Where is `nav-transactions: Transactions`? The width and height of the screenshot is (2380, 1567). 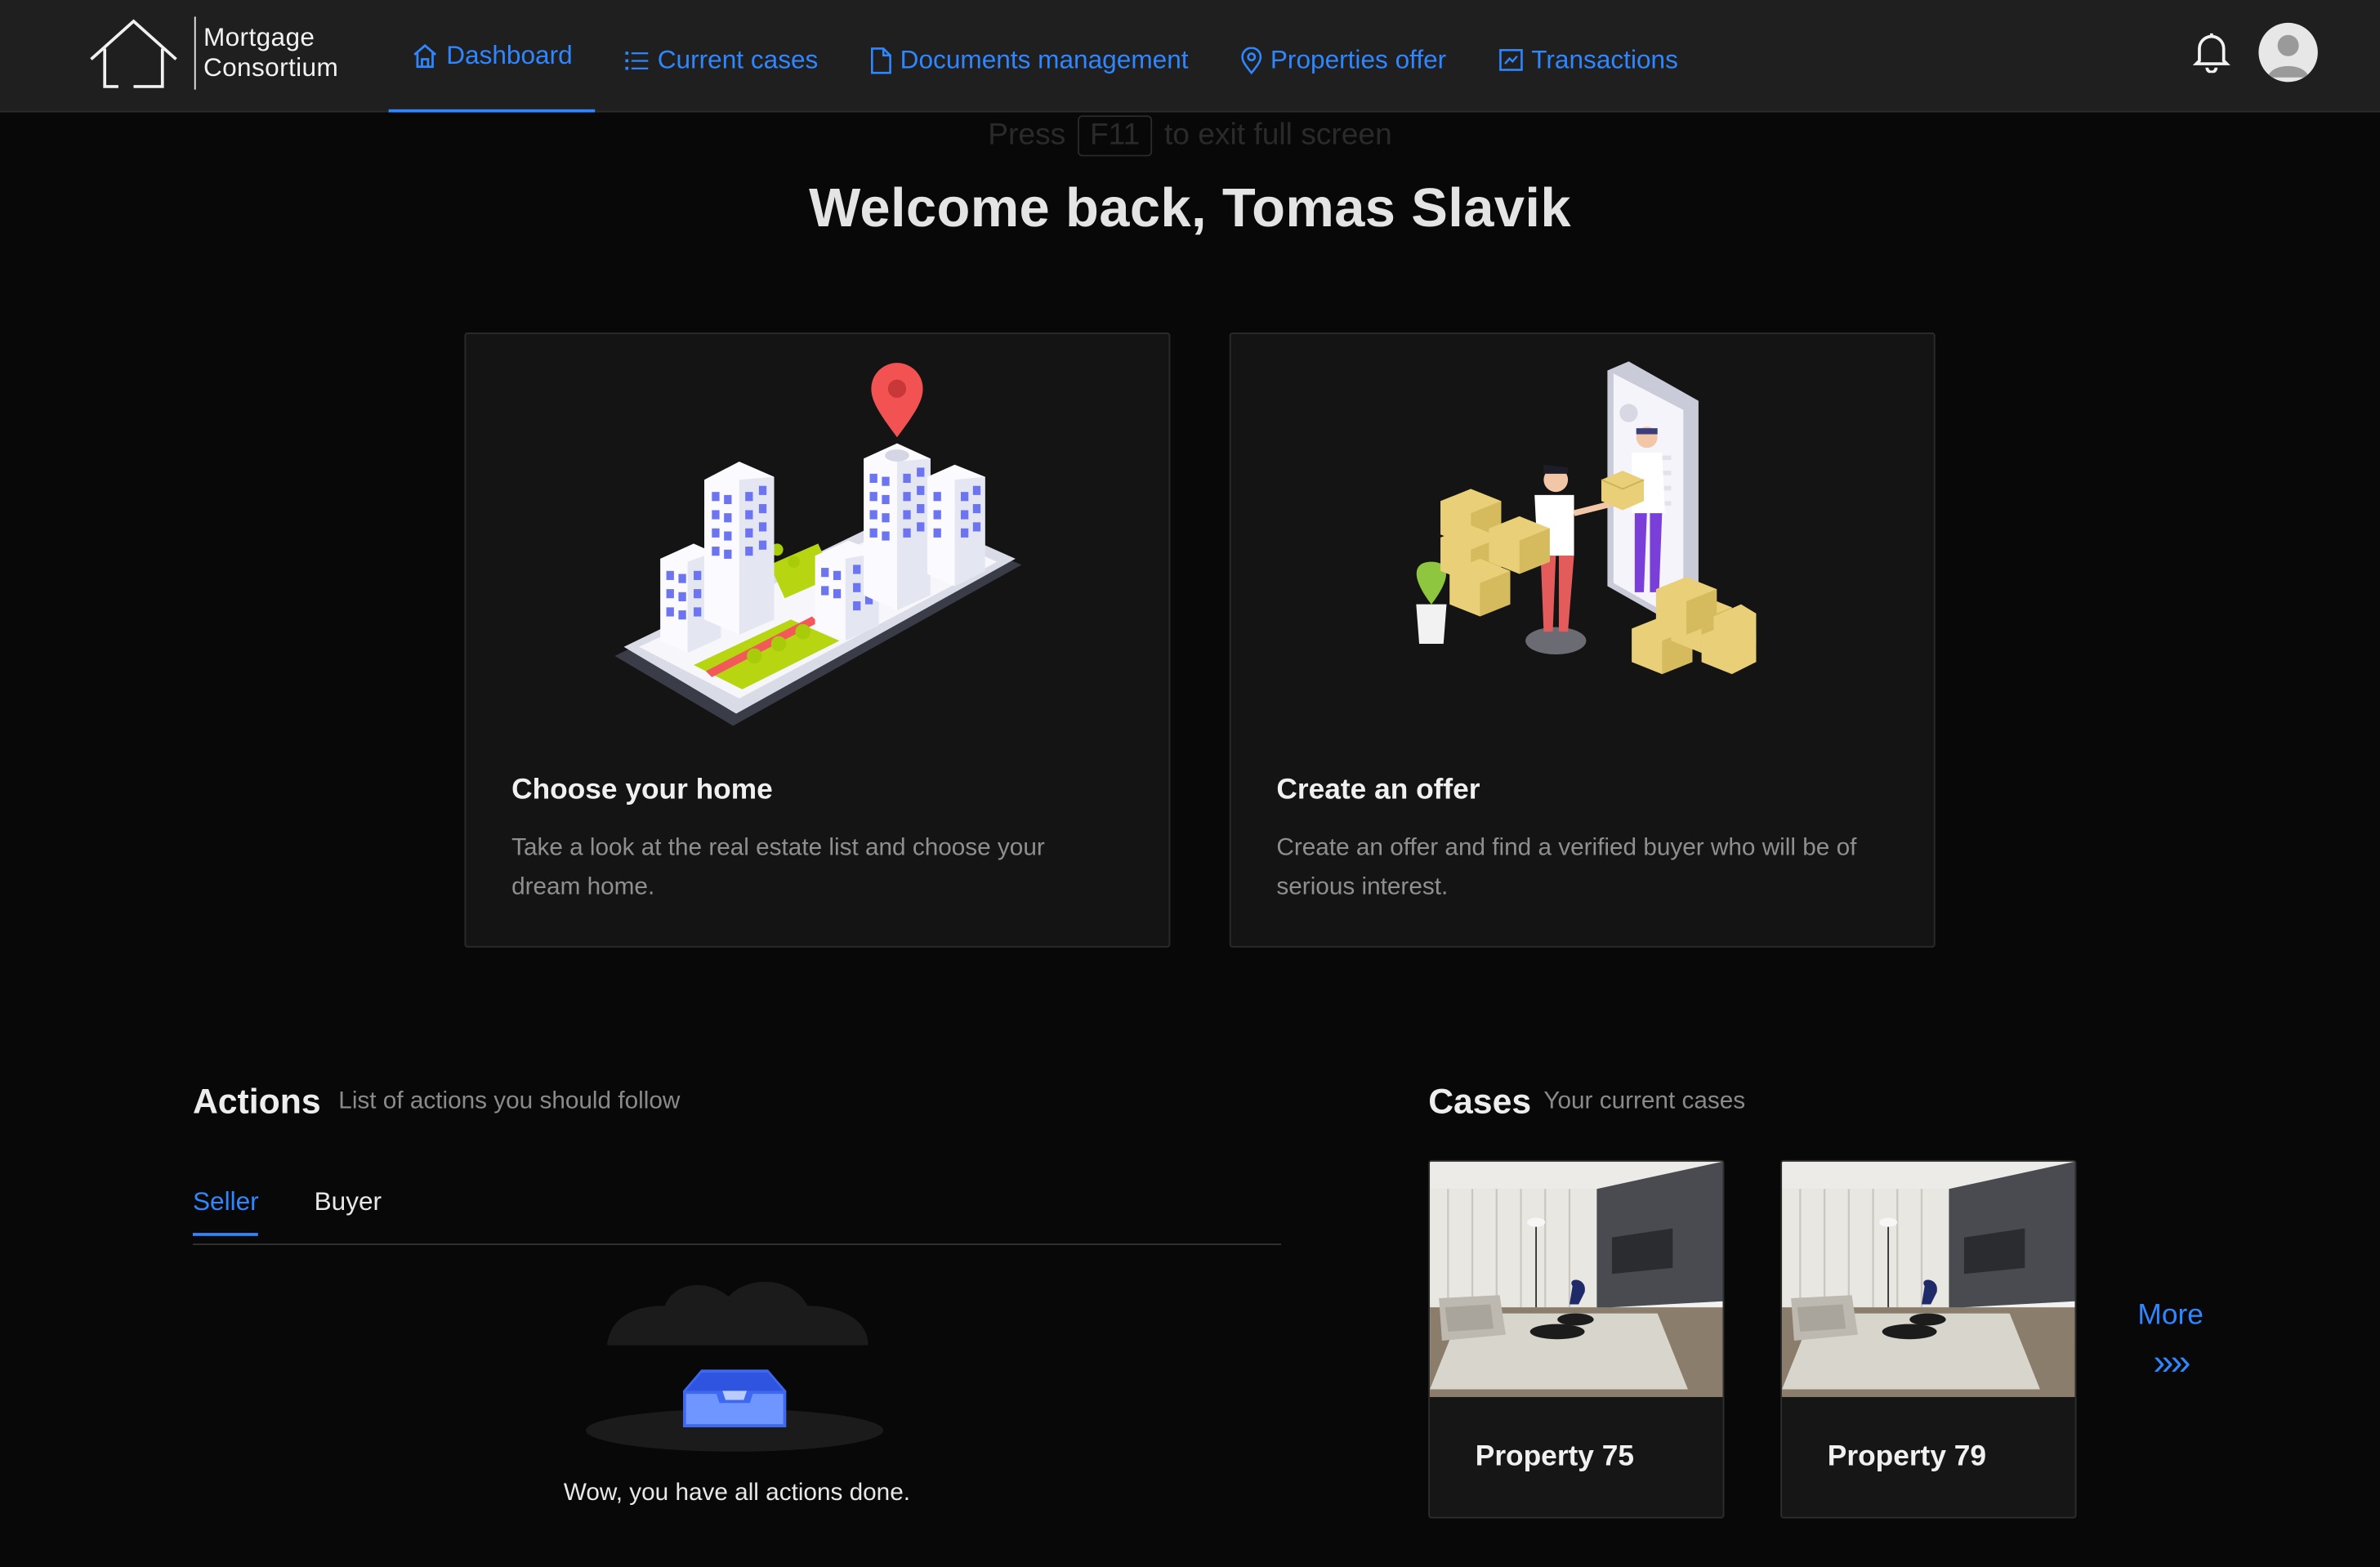
nav-transactions: Transactions is located at coordinates (1589, 55).